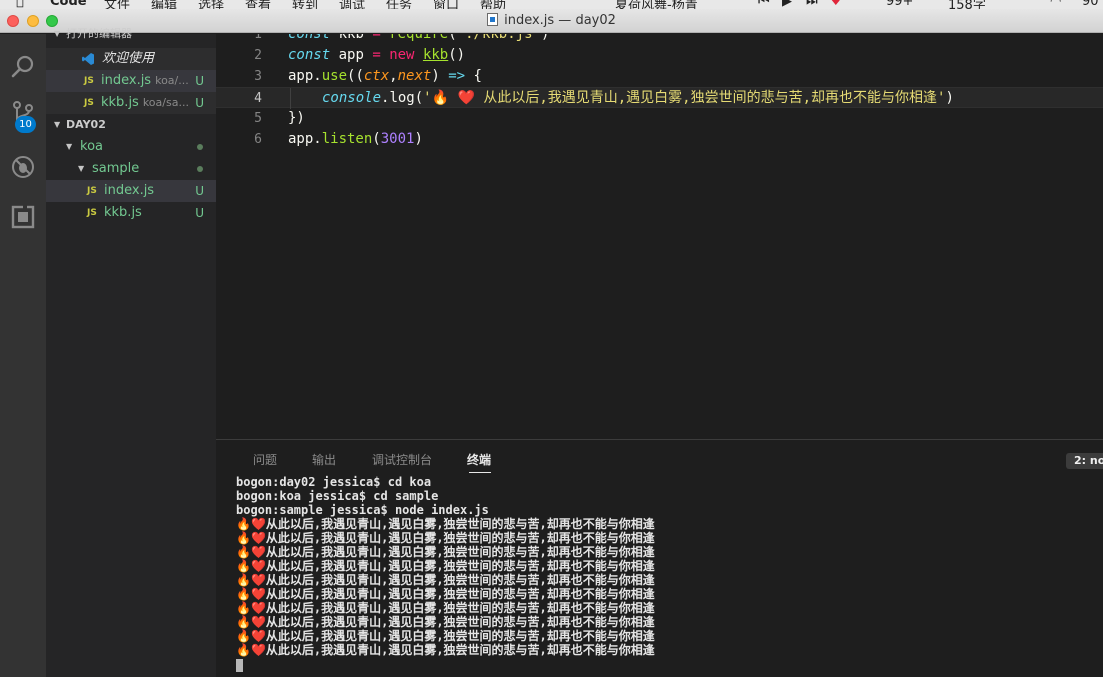 Image resolution: width=1103 pixels, height=677 pixels. I want to click on token-identifier: app, so click(351, 55).